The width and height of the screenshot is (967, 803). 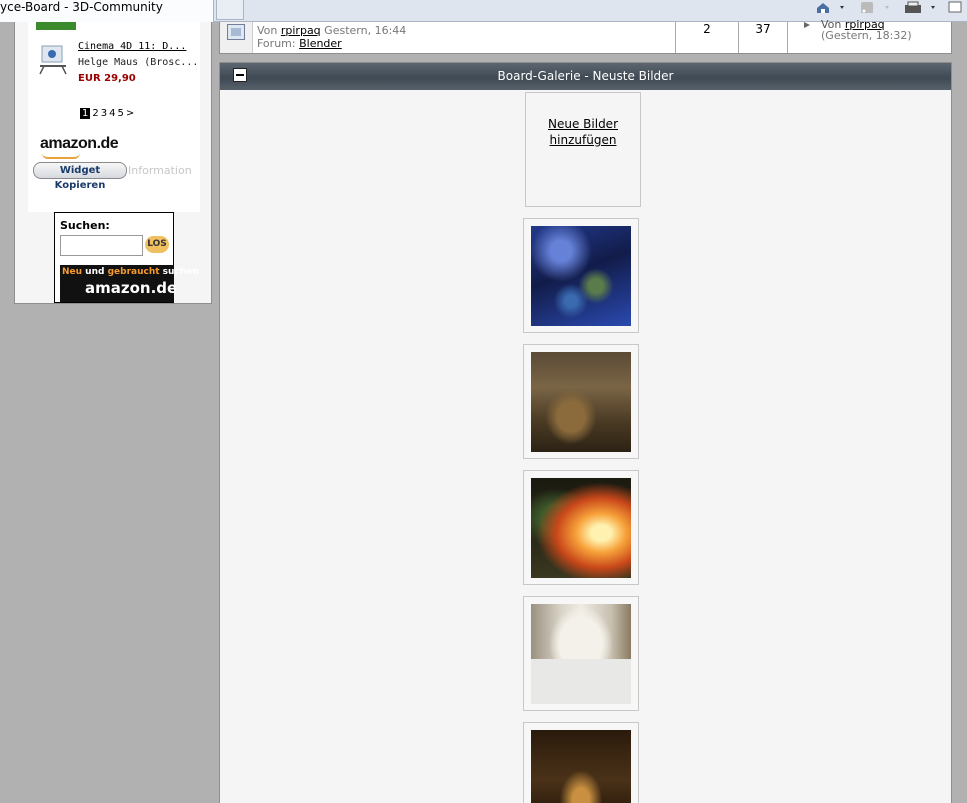 What do you see at coordinates (95, 272) in the screenshot?
I see `banner-word-and: und` at bounding box center [95, 272].